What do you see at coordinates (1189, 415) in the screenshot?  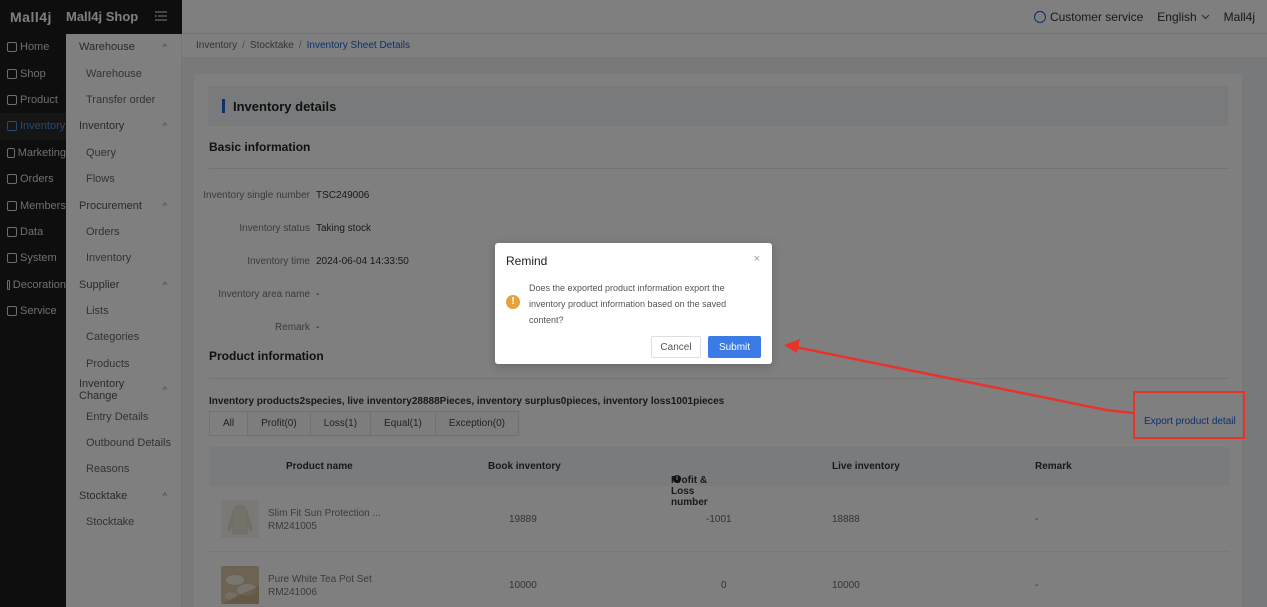 I see `annotation-highlight-box` at bounding box center [1189, 415].